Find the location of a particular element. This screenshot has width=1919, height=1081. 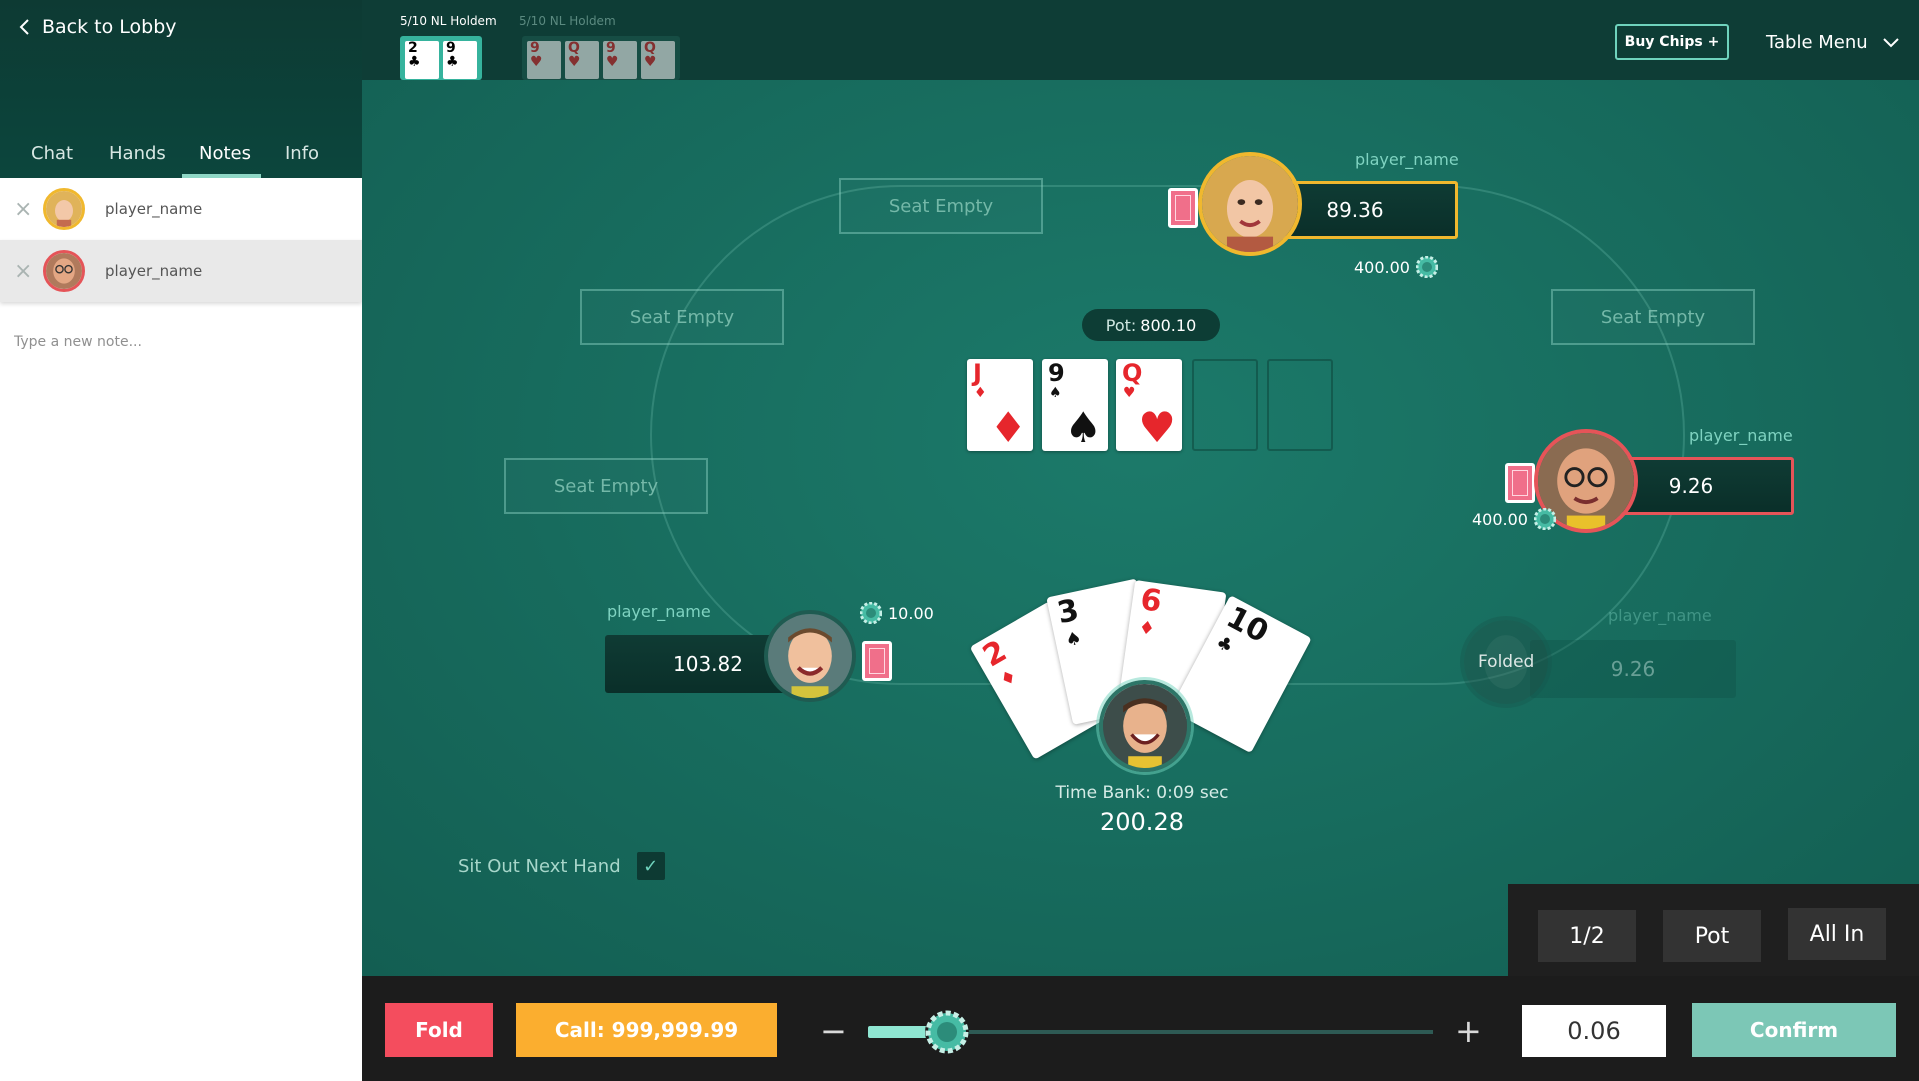

pot-label: Pot: is located at coordinates (1121, 325).